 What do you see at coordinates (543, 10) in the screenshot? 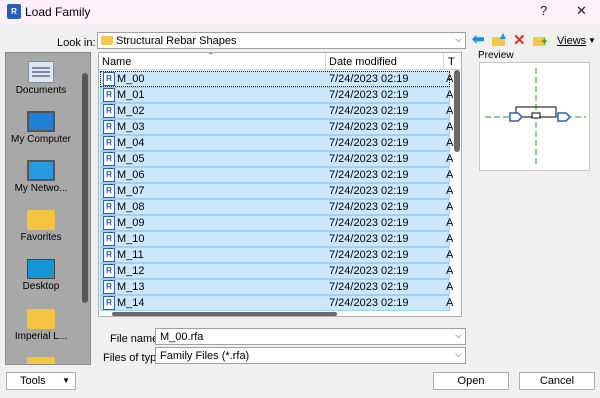
I see `help-button: ?` at bounding box center [543, 10].